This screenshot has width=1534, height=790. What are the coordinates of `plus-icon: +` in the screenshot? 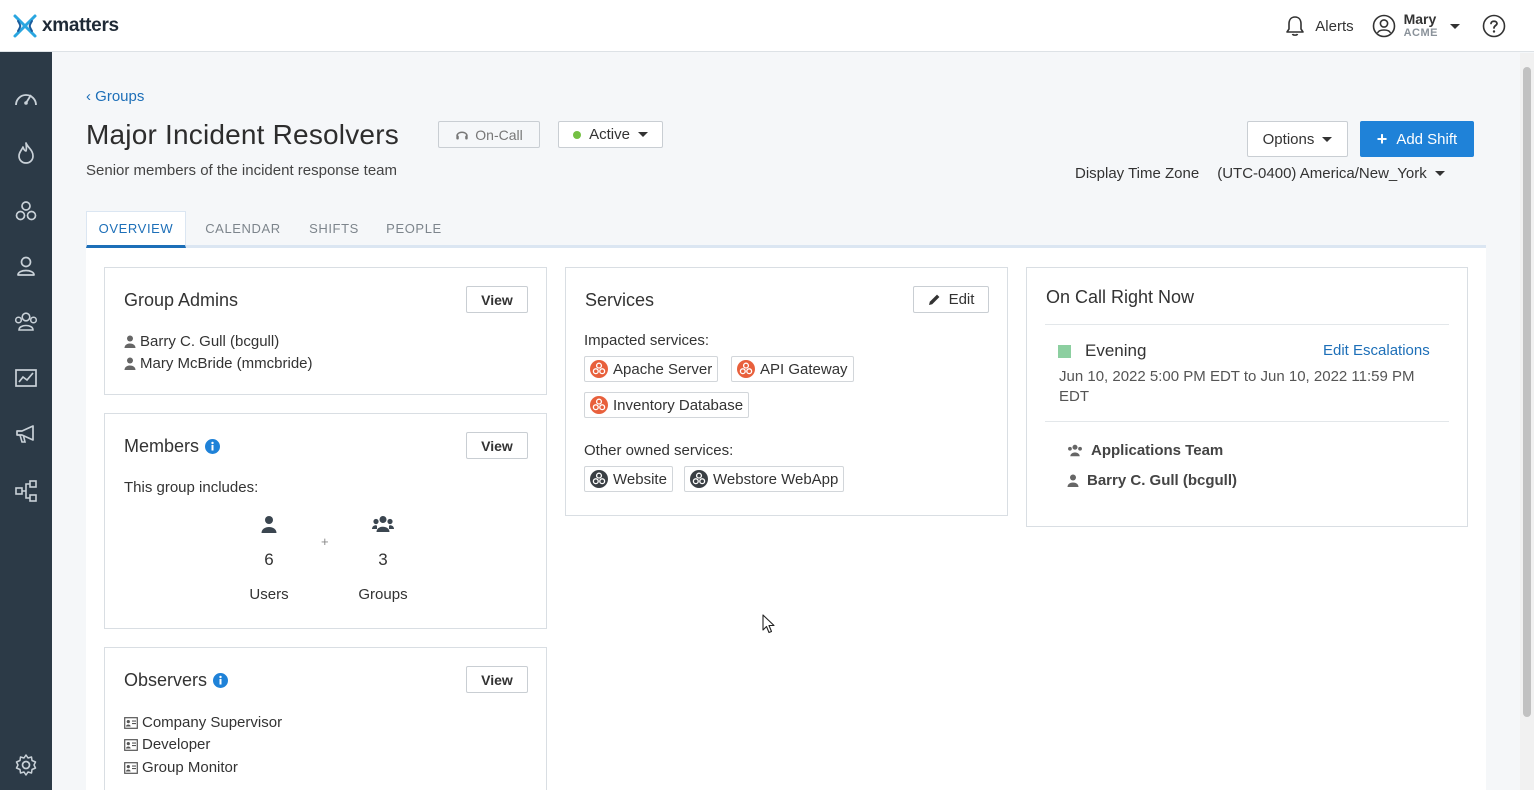 It's located at (1382, 138).